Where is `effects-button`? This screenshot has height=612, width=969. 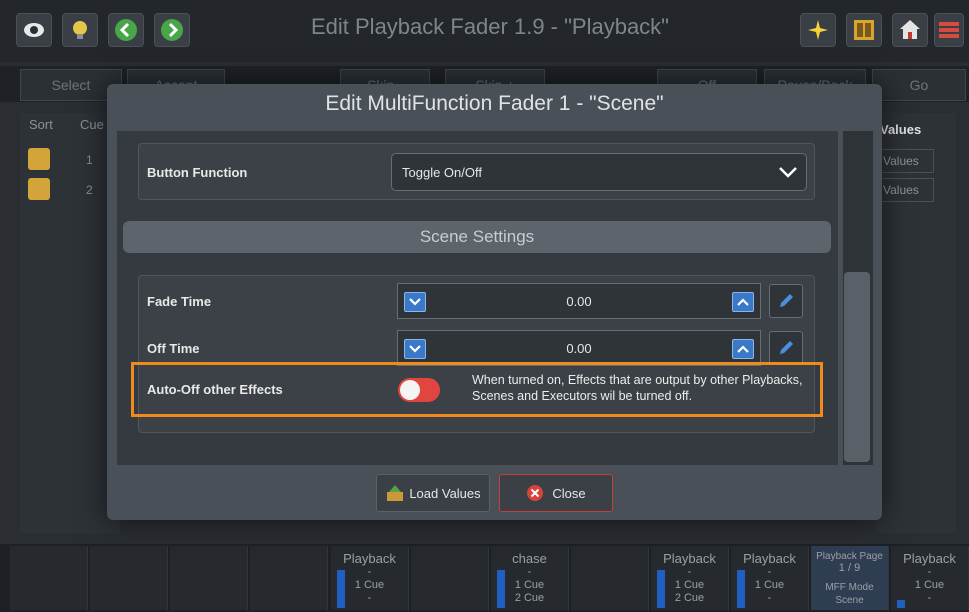
effects-button is located at coordinates (818, 30).